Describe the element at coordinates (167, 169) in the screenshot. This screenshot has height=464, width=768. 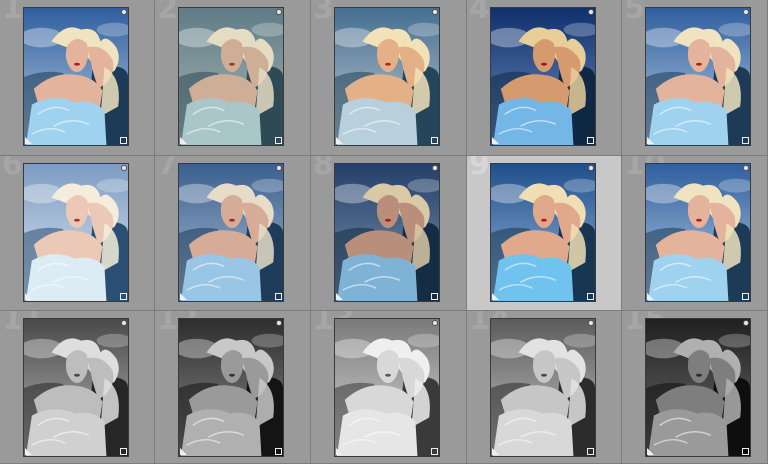
I see `cell-index-number: 7` at that location.